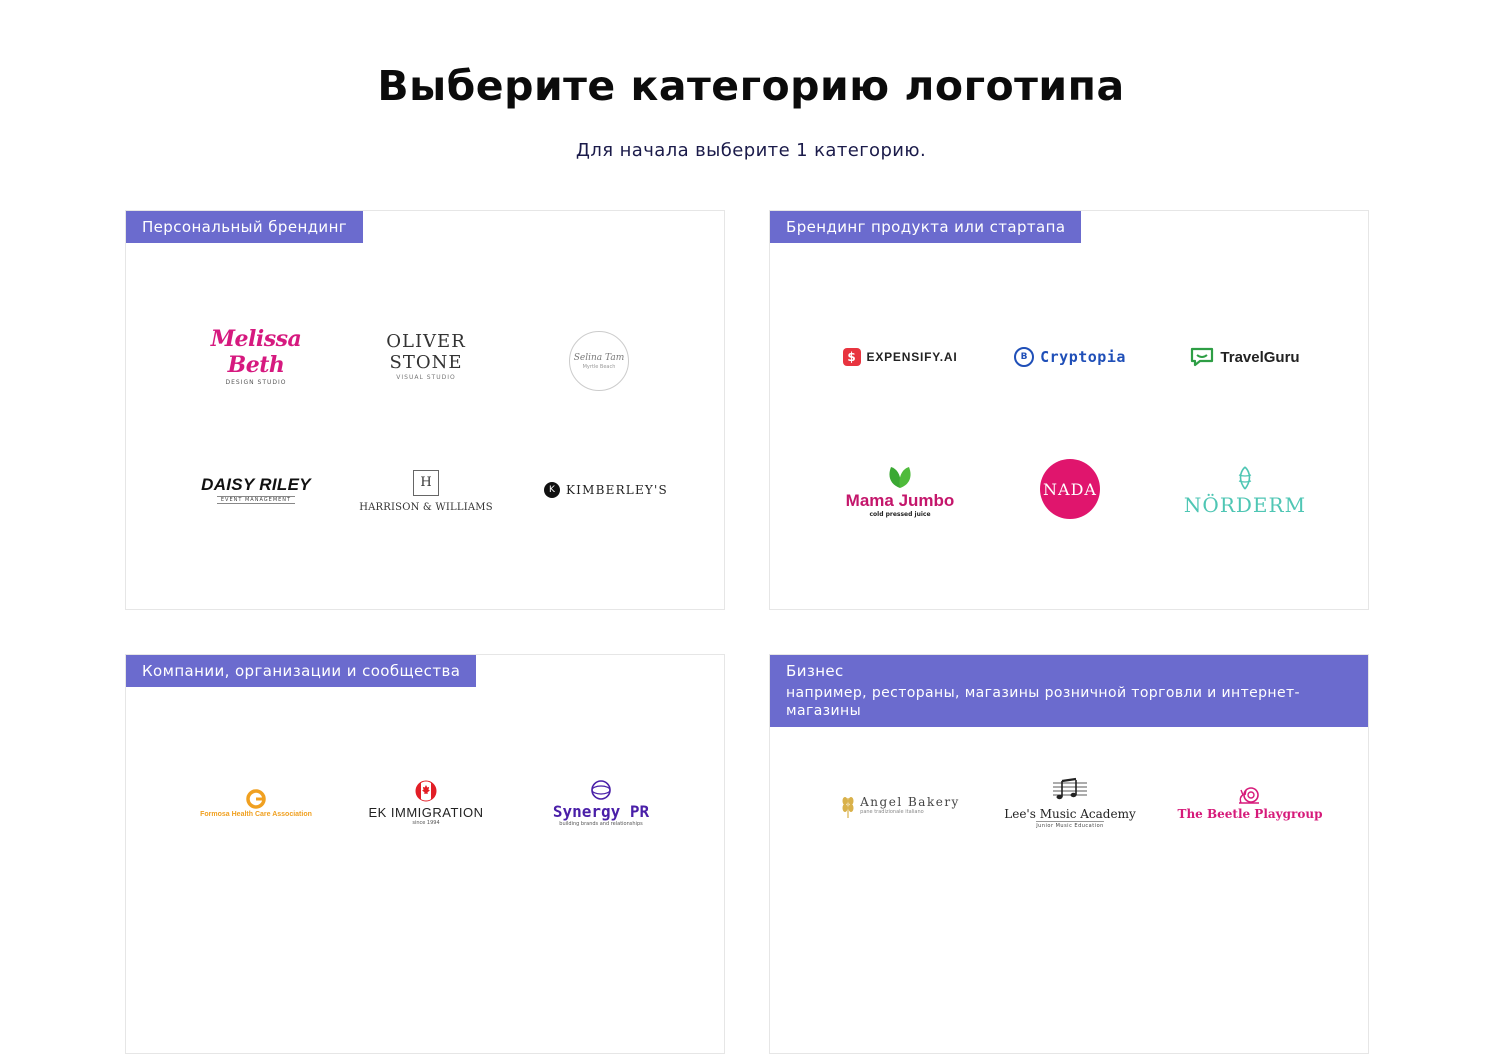 The image size is (1502, 1054). Describe the element at coordinates (606, 490) in the screenshot. I see `logo-kimberleys: K KIMBERLEY'S` at that location.